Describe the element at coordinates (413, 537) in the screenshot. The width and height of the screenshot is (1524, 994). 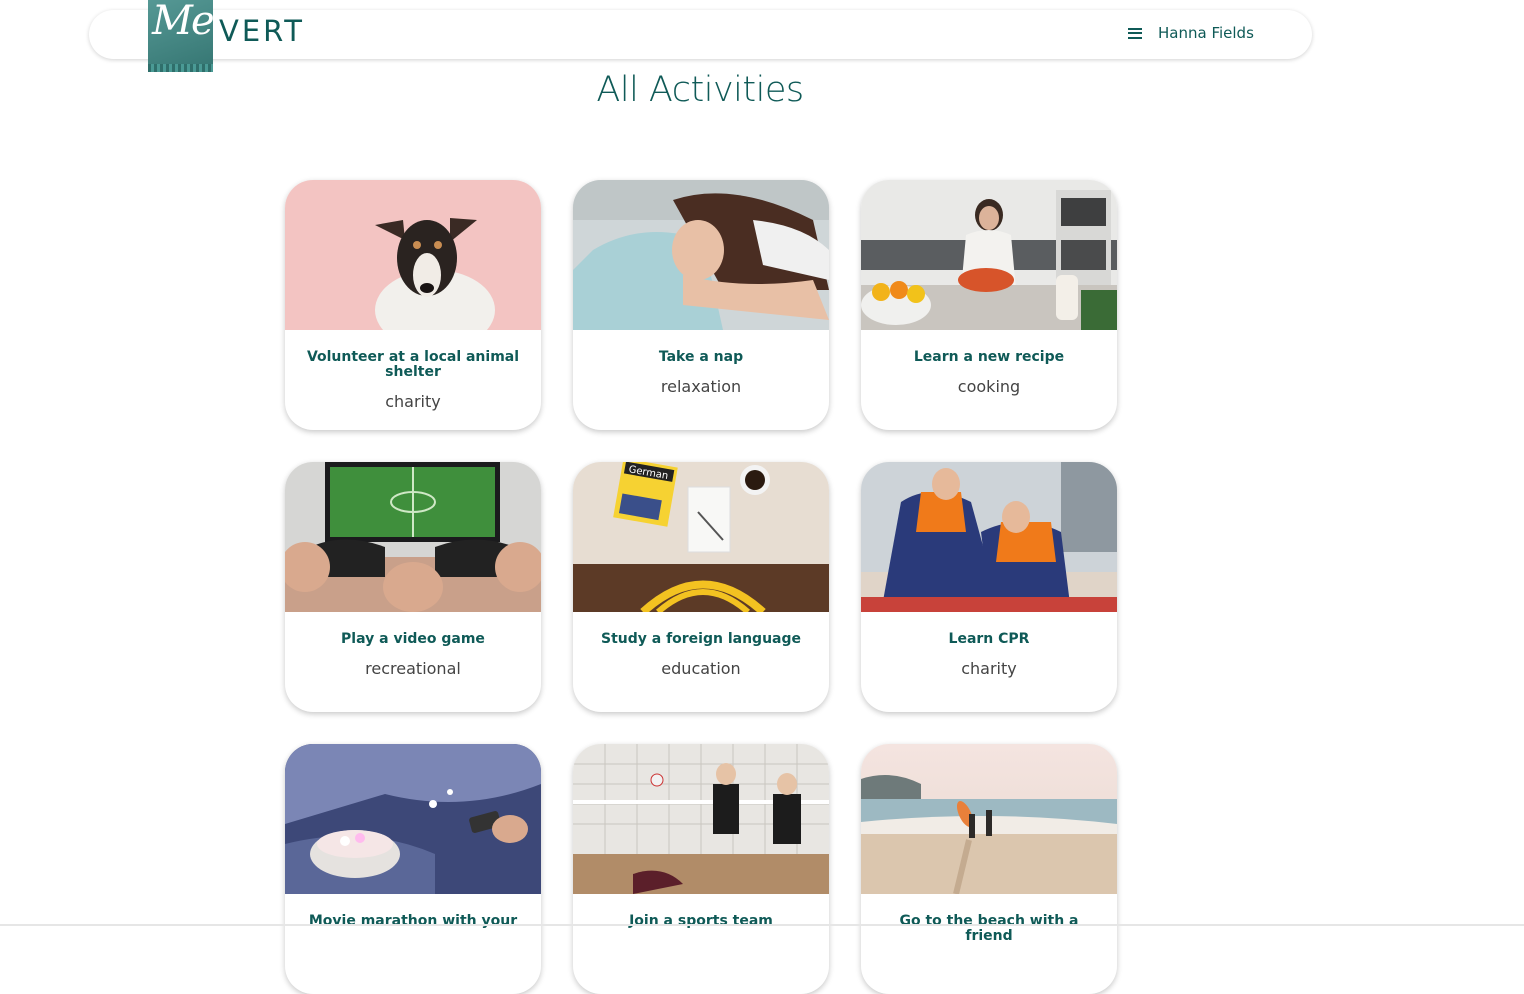
I see `activity-image-video-game` at that location.